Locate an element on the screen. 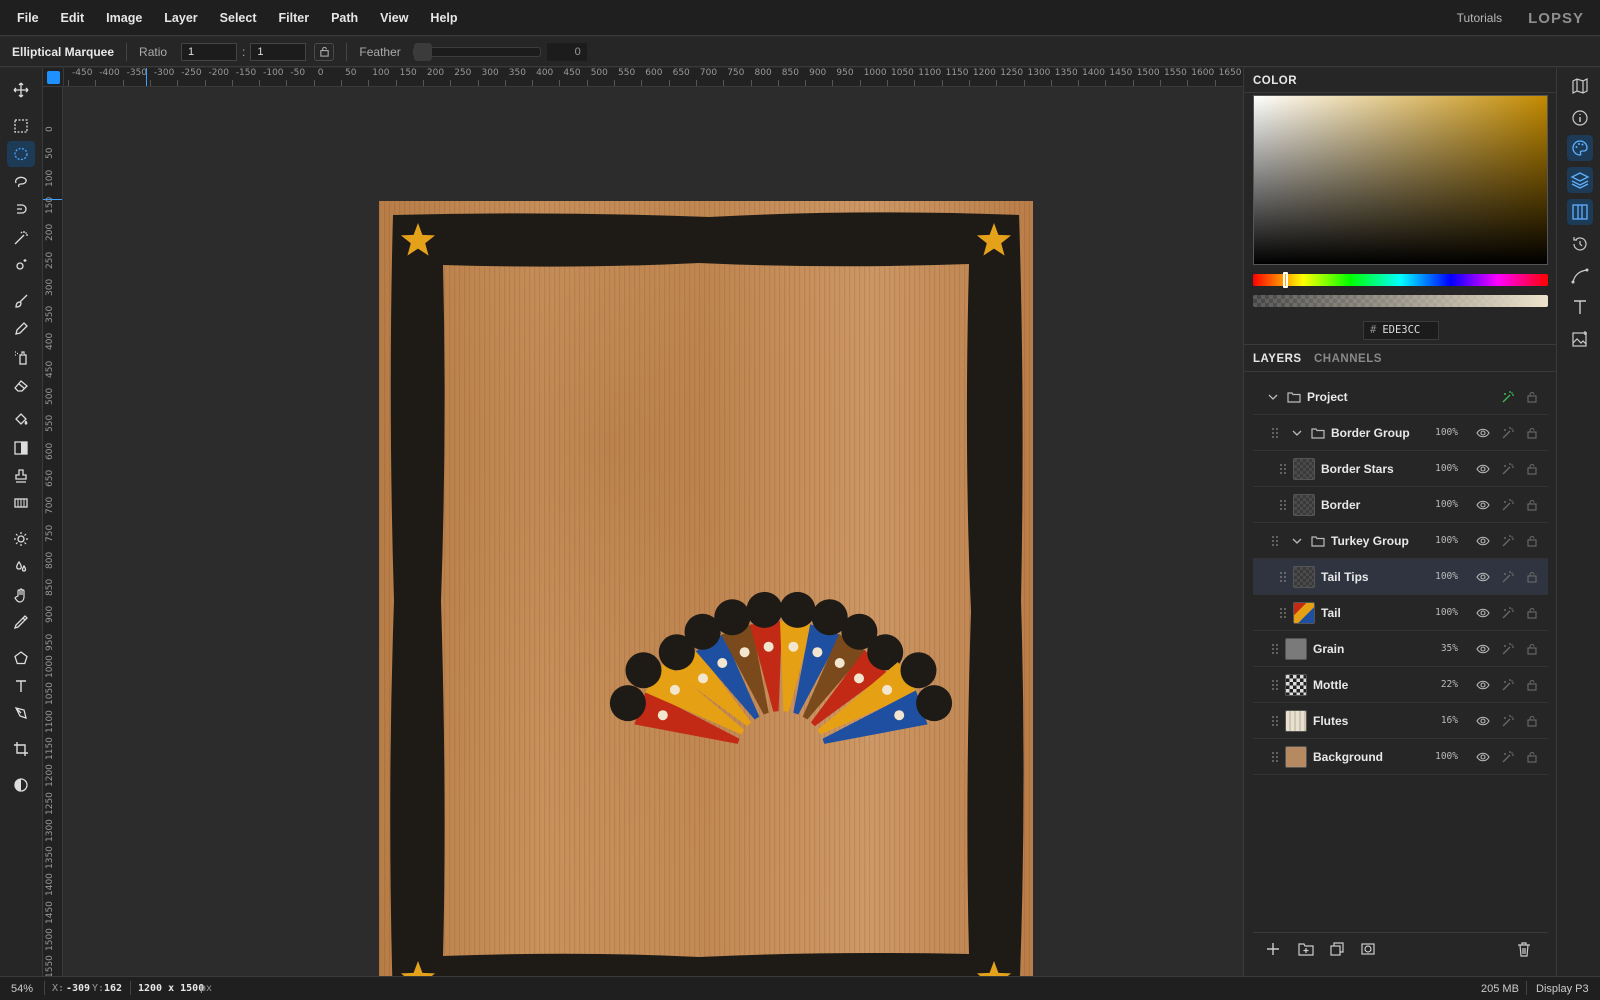 Image resolution: width=1600 pixels, height=1000 pixels. hue-slider is located at coordinates (1400, 280).